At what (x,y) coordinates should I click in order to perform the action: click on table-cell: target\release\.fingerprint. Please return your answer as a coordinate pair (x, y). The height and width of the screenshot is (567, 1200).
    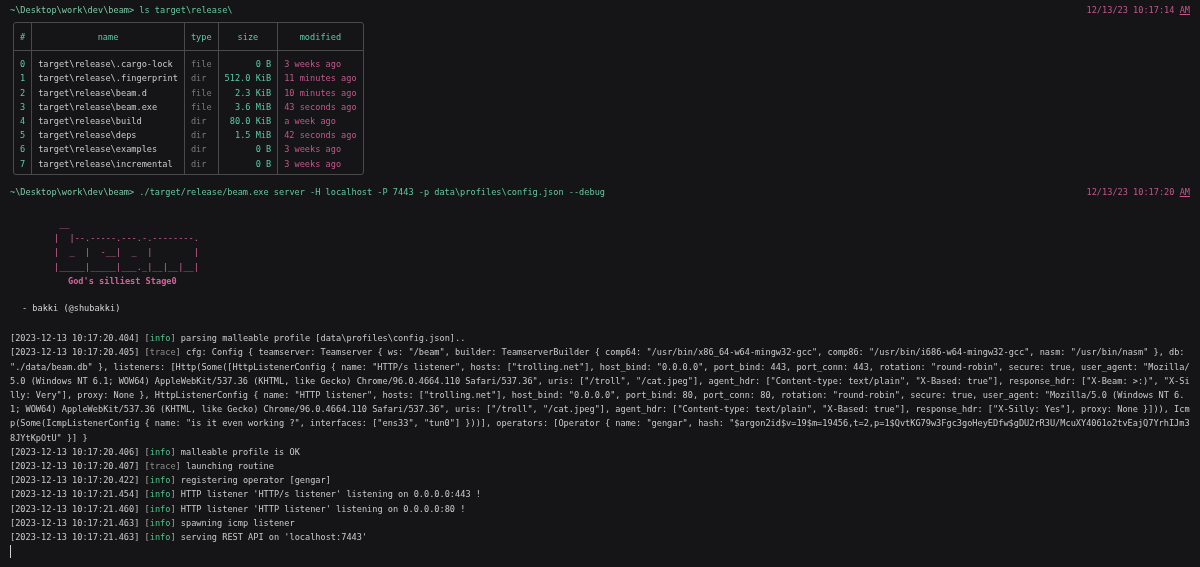
    Looking at the image, I should click on (107, 78).